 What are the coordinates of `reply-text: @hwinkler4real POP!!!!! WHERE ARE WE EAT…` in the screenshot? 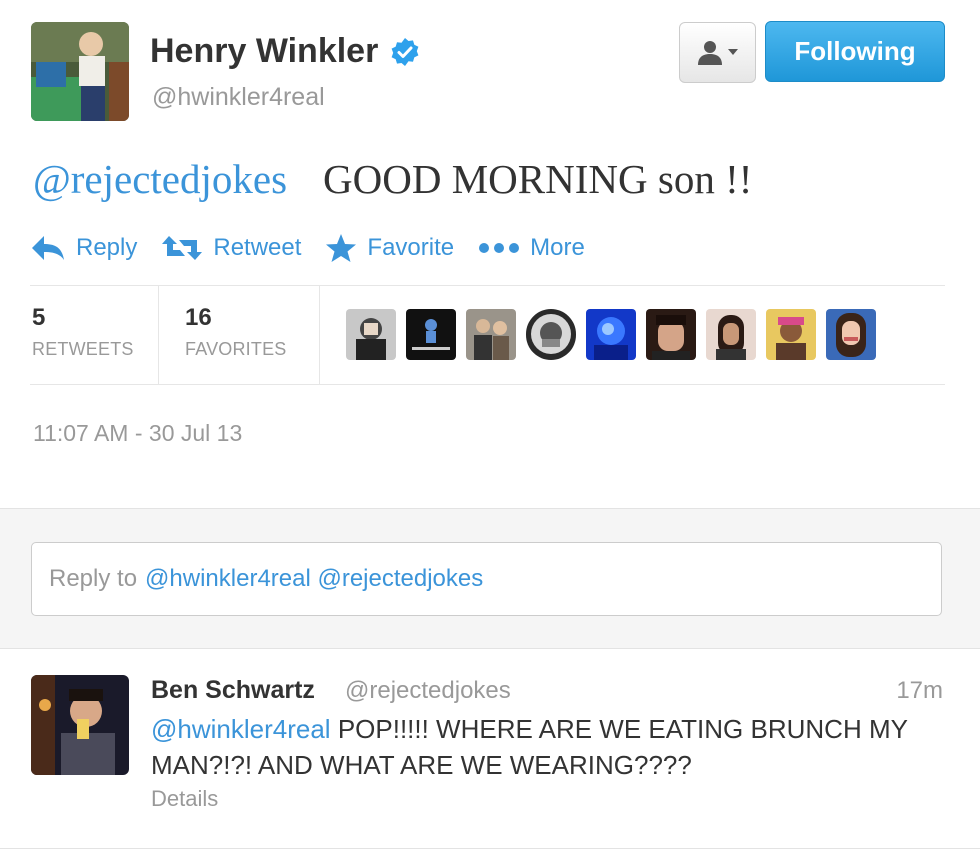 It's located at (546, 747).